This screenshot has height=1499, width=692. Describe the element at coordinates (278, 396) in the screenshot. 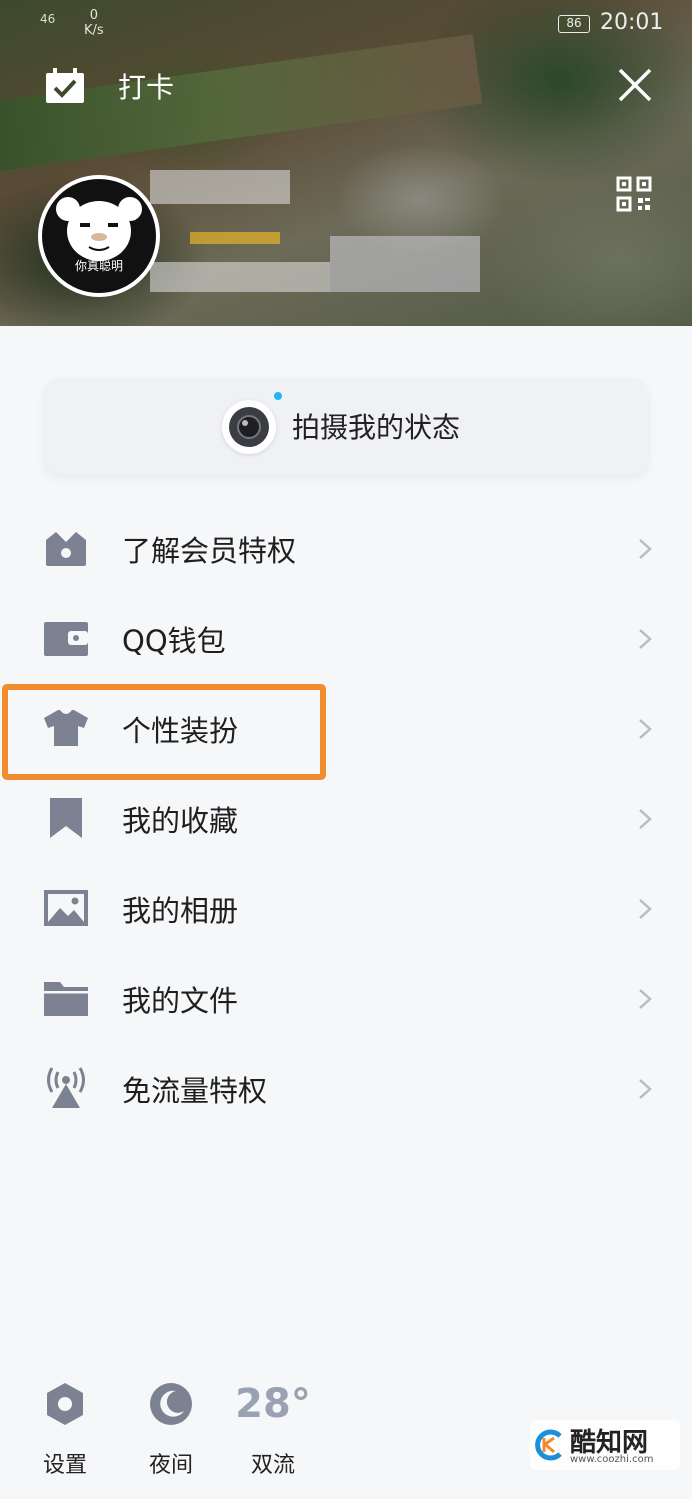

I see `notification-dot` at that location.